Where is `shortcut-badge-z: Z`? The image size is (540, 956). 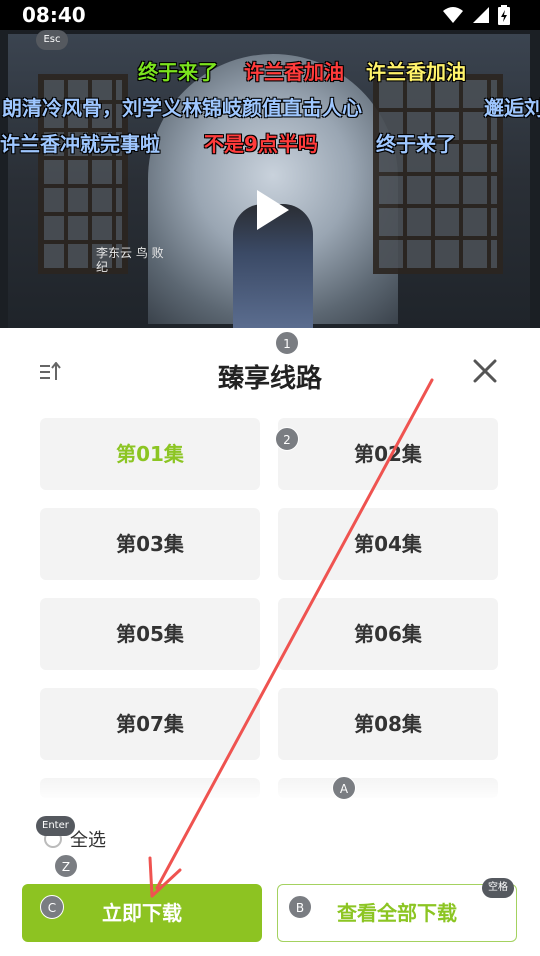 shortcut-badge-z: Z is located at coordinates (66, 866).